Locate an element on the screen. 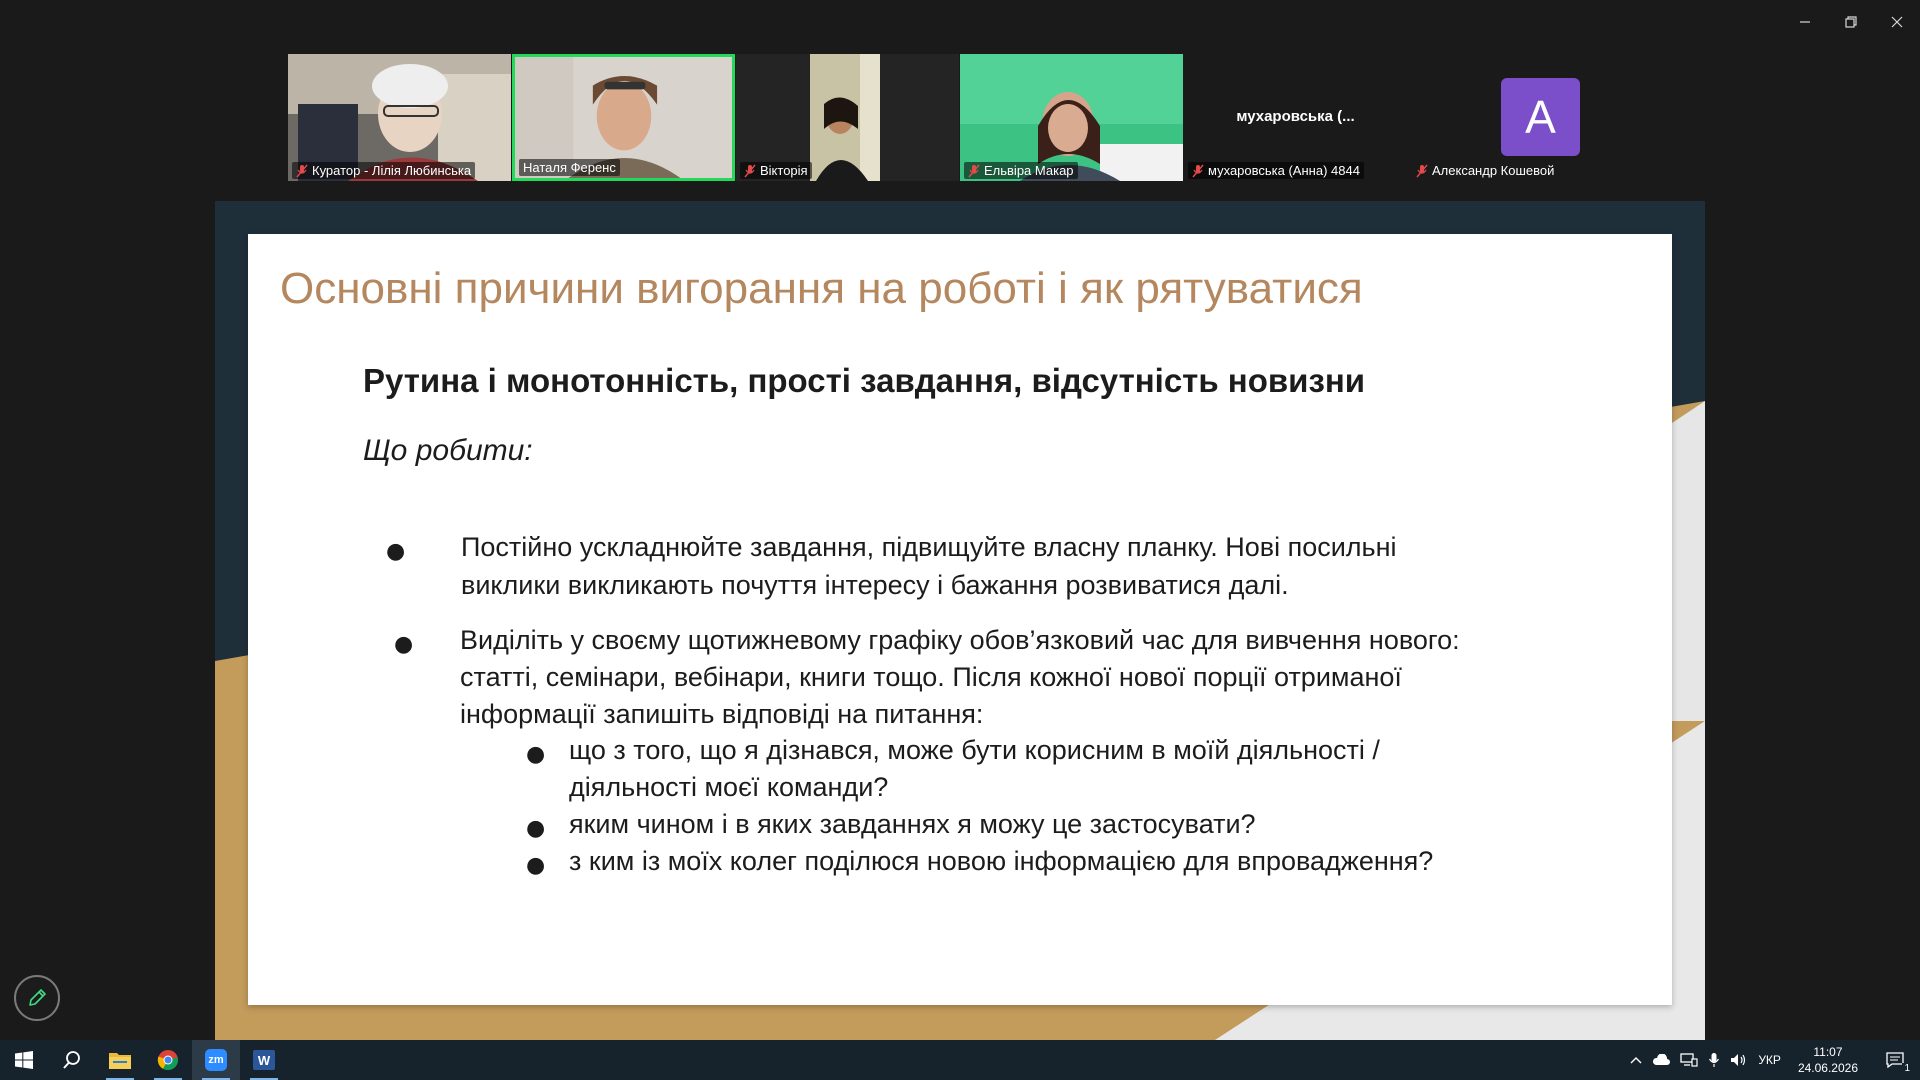 This screenshot has height=1080, width=1920. onedrive-button is located at coordinates (1661, 1060).